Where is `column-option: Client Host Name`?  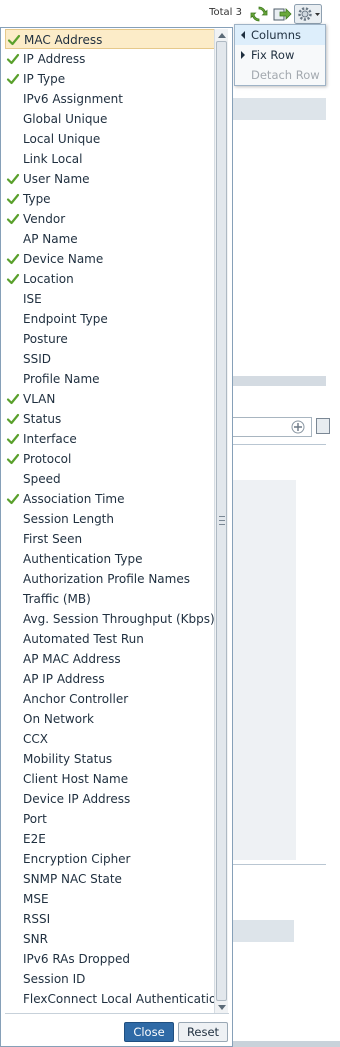 column-option: Client Host Name is located at coordinates (110, 779).